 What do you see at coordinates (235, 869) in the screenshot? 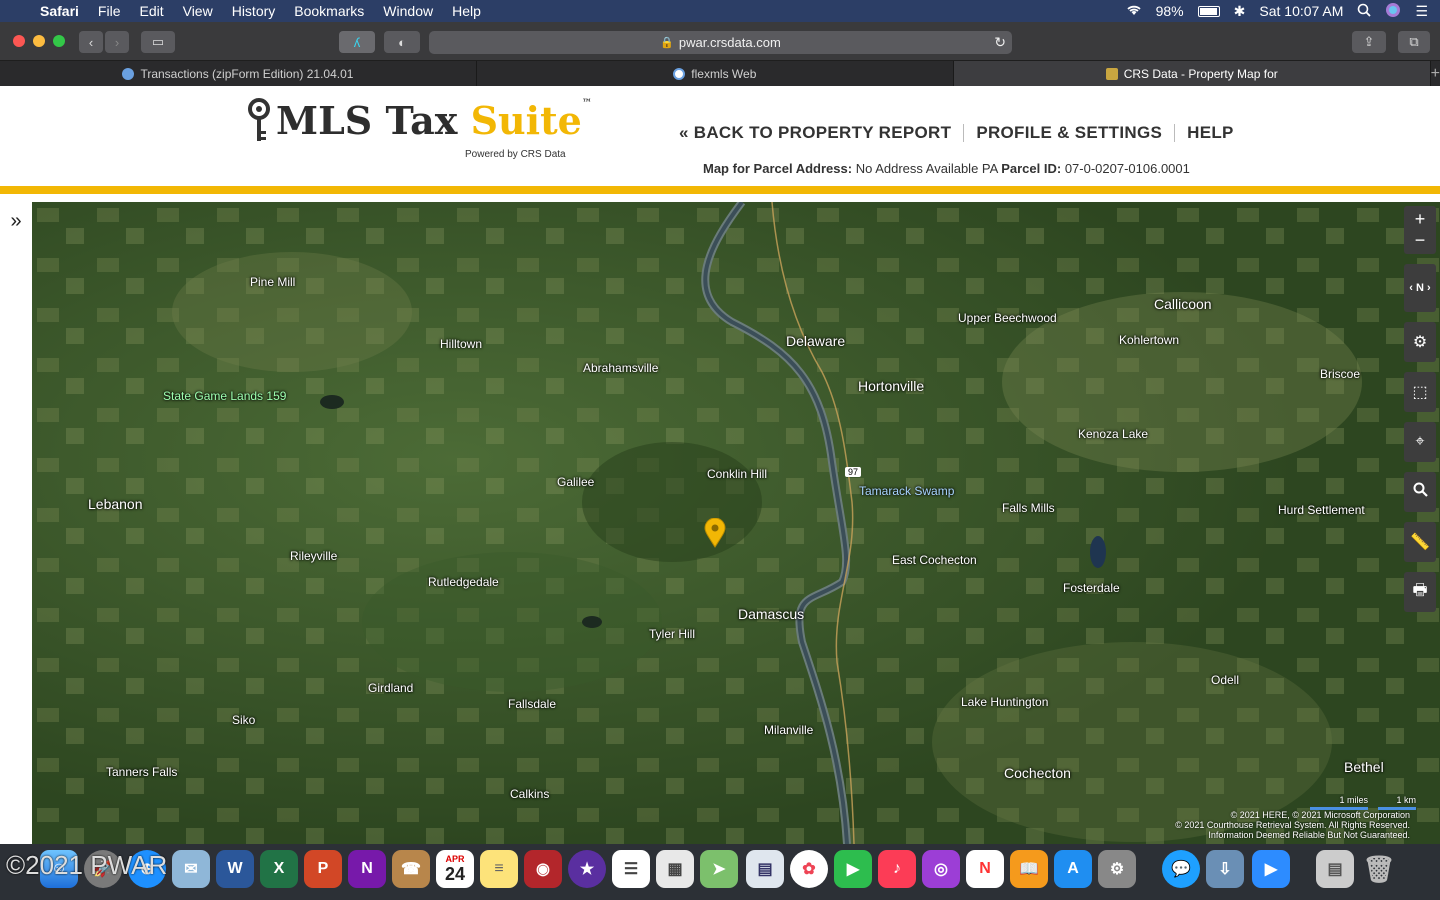
I see `word-icon: W` at bounding box center [235, 869].